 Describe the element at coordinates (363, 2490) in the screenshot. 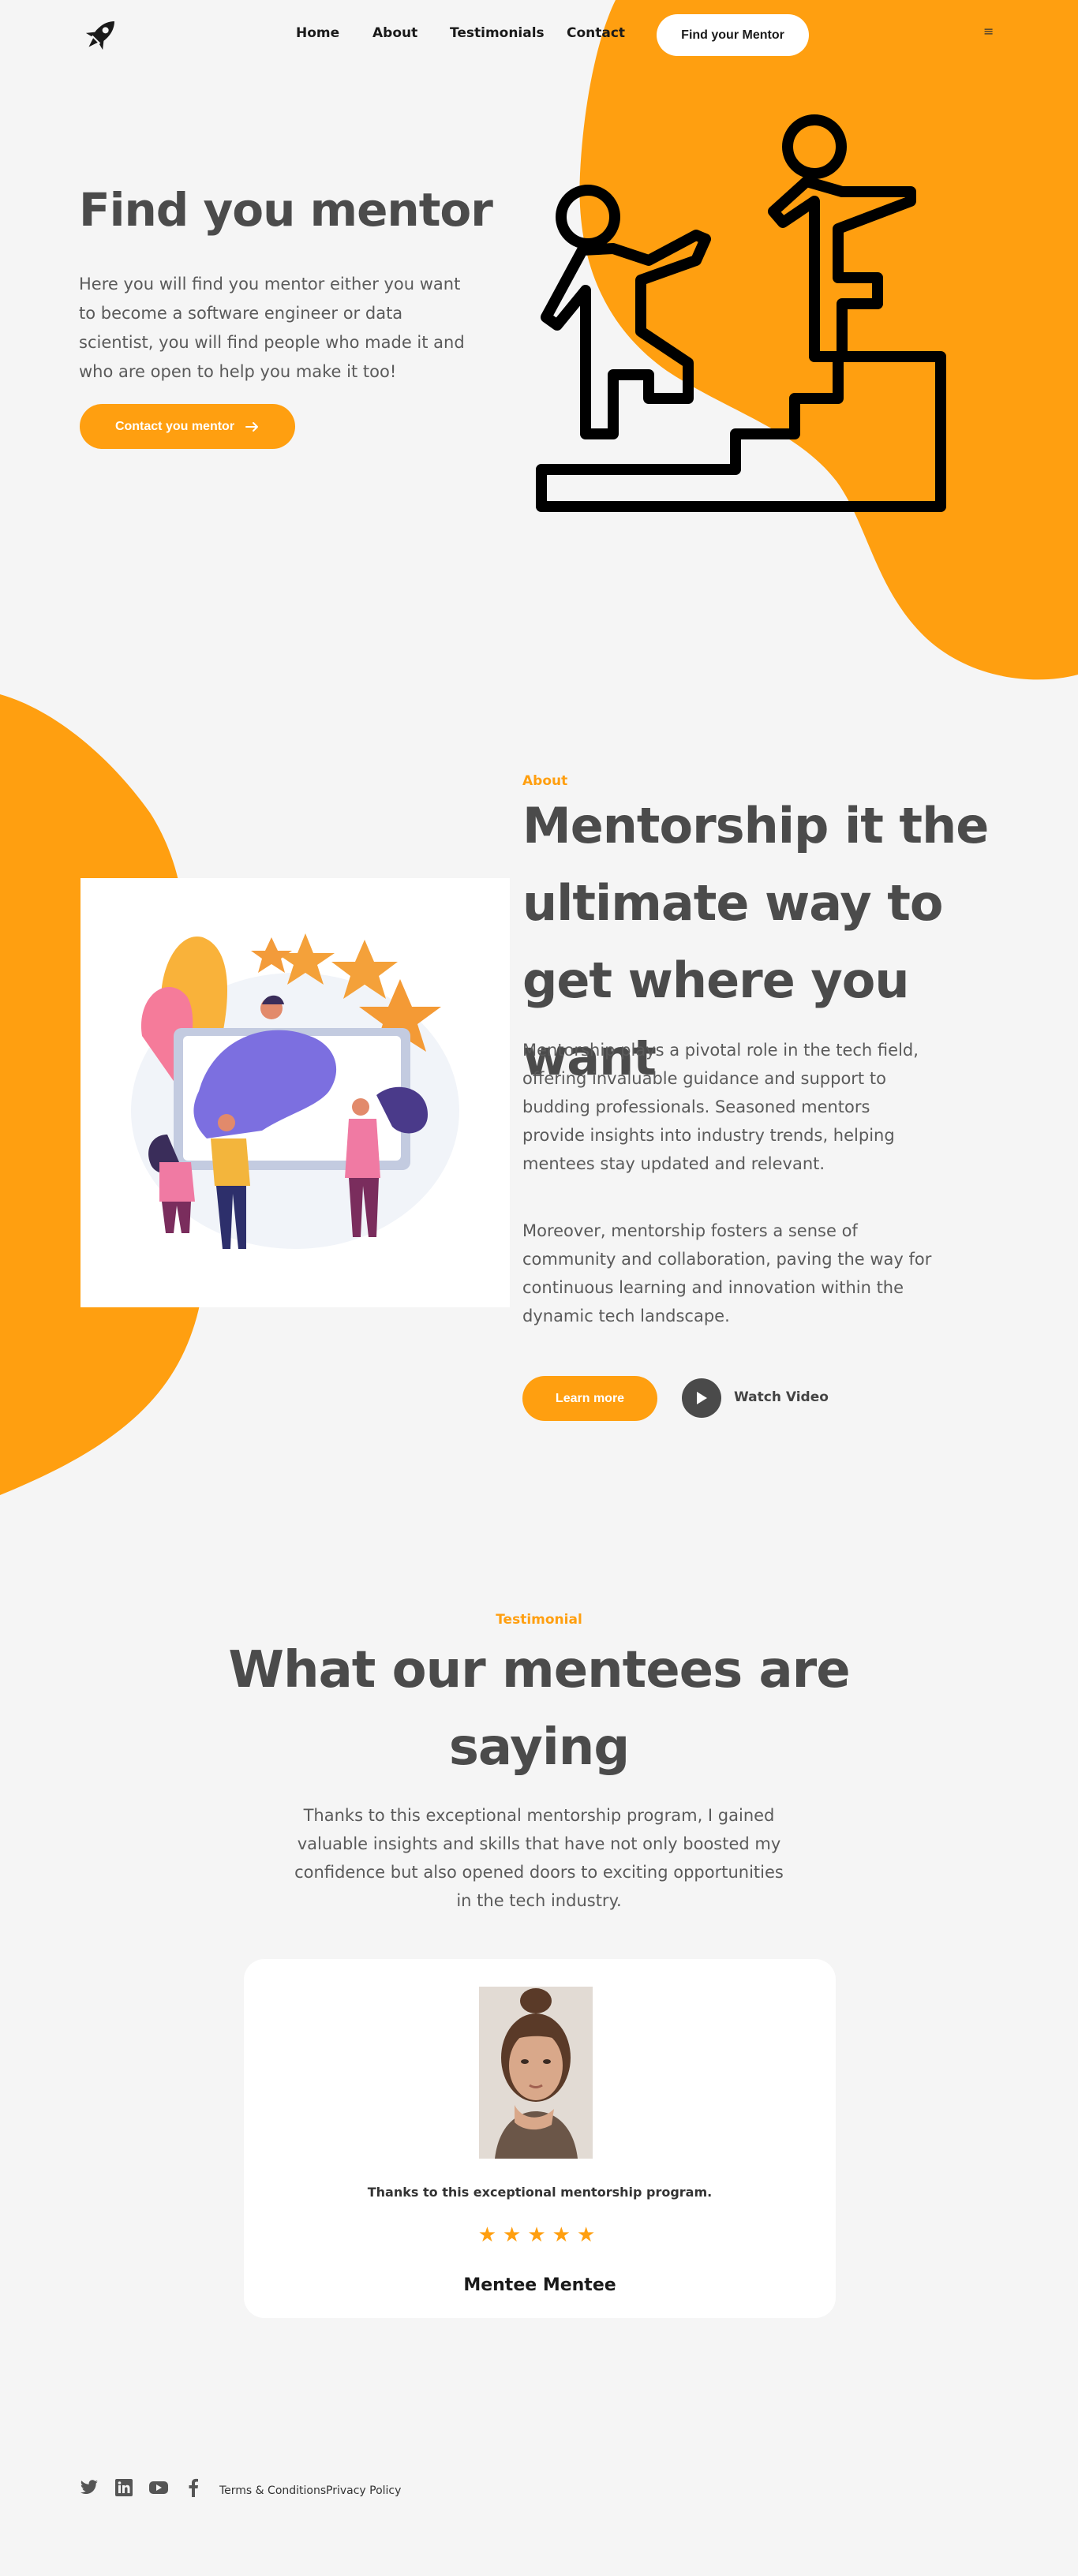

I see `privacy-link: Privacy Policy` at that location.